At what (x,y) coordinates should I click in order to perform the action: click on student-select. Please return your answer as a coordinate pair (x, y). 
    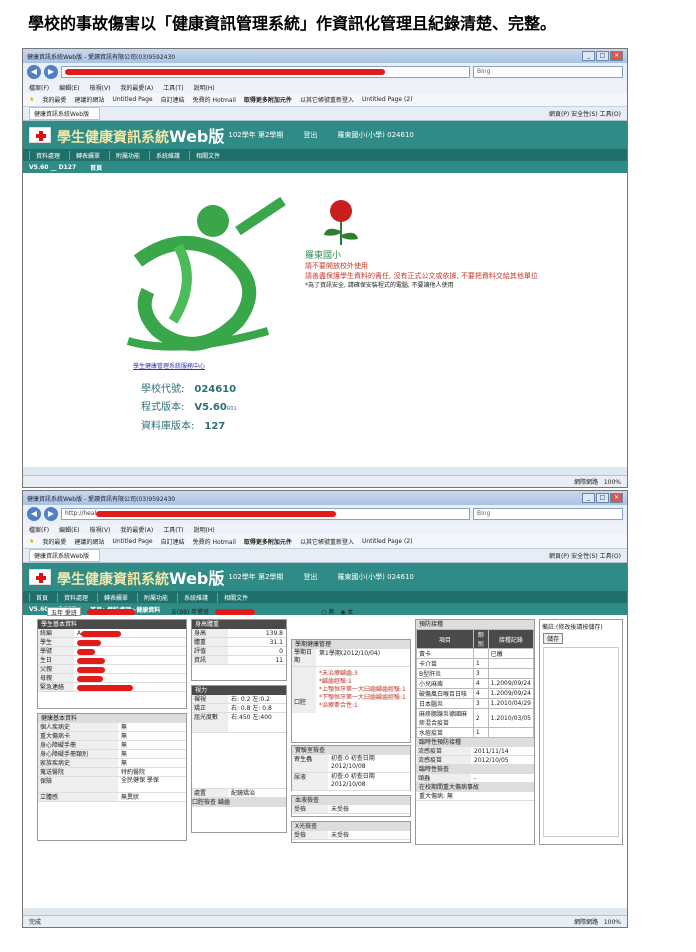
    Looking at the image, I should click on (110, 611).